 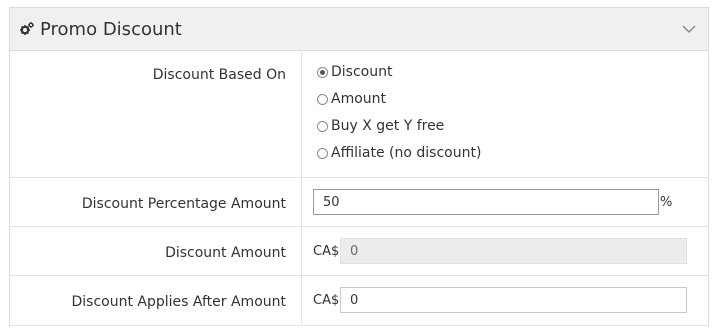 I want to click on discount-percentage-row: Discount Percentage Amount 50 %, so click(x=359, y=202).